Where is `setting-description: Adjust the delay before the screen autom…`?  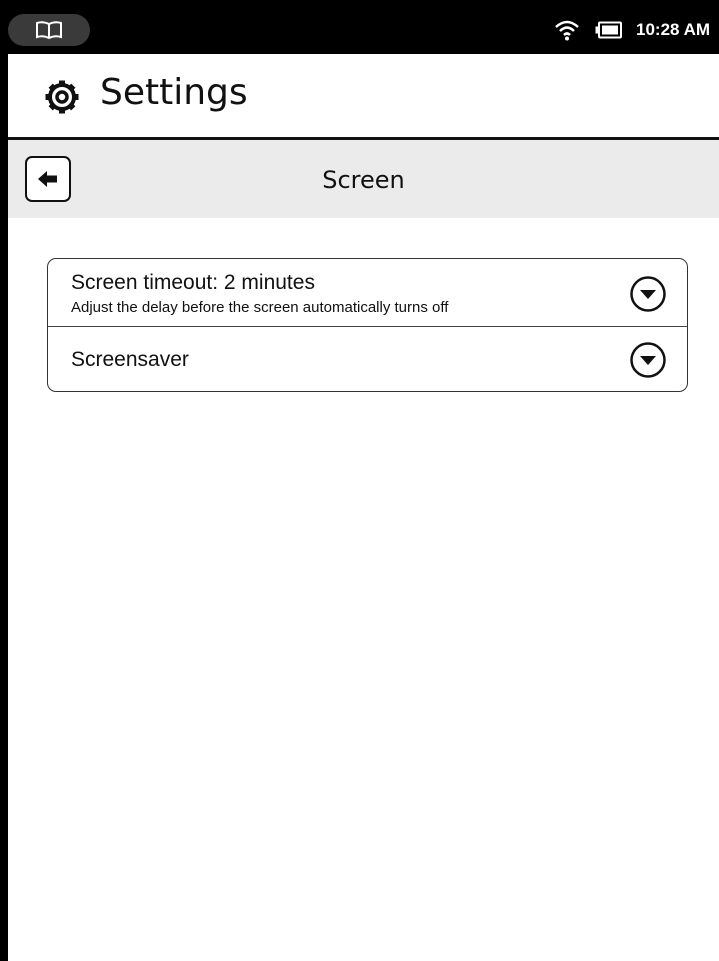
setting-description: Adjust the delay before the screen autom… is located at coordinates (260, 307).